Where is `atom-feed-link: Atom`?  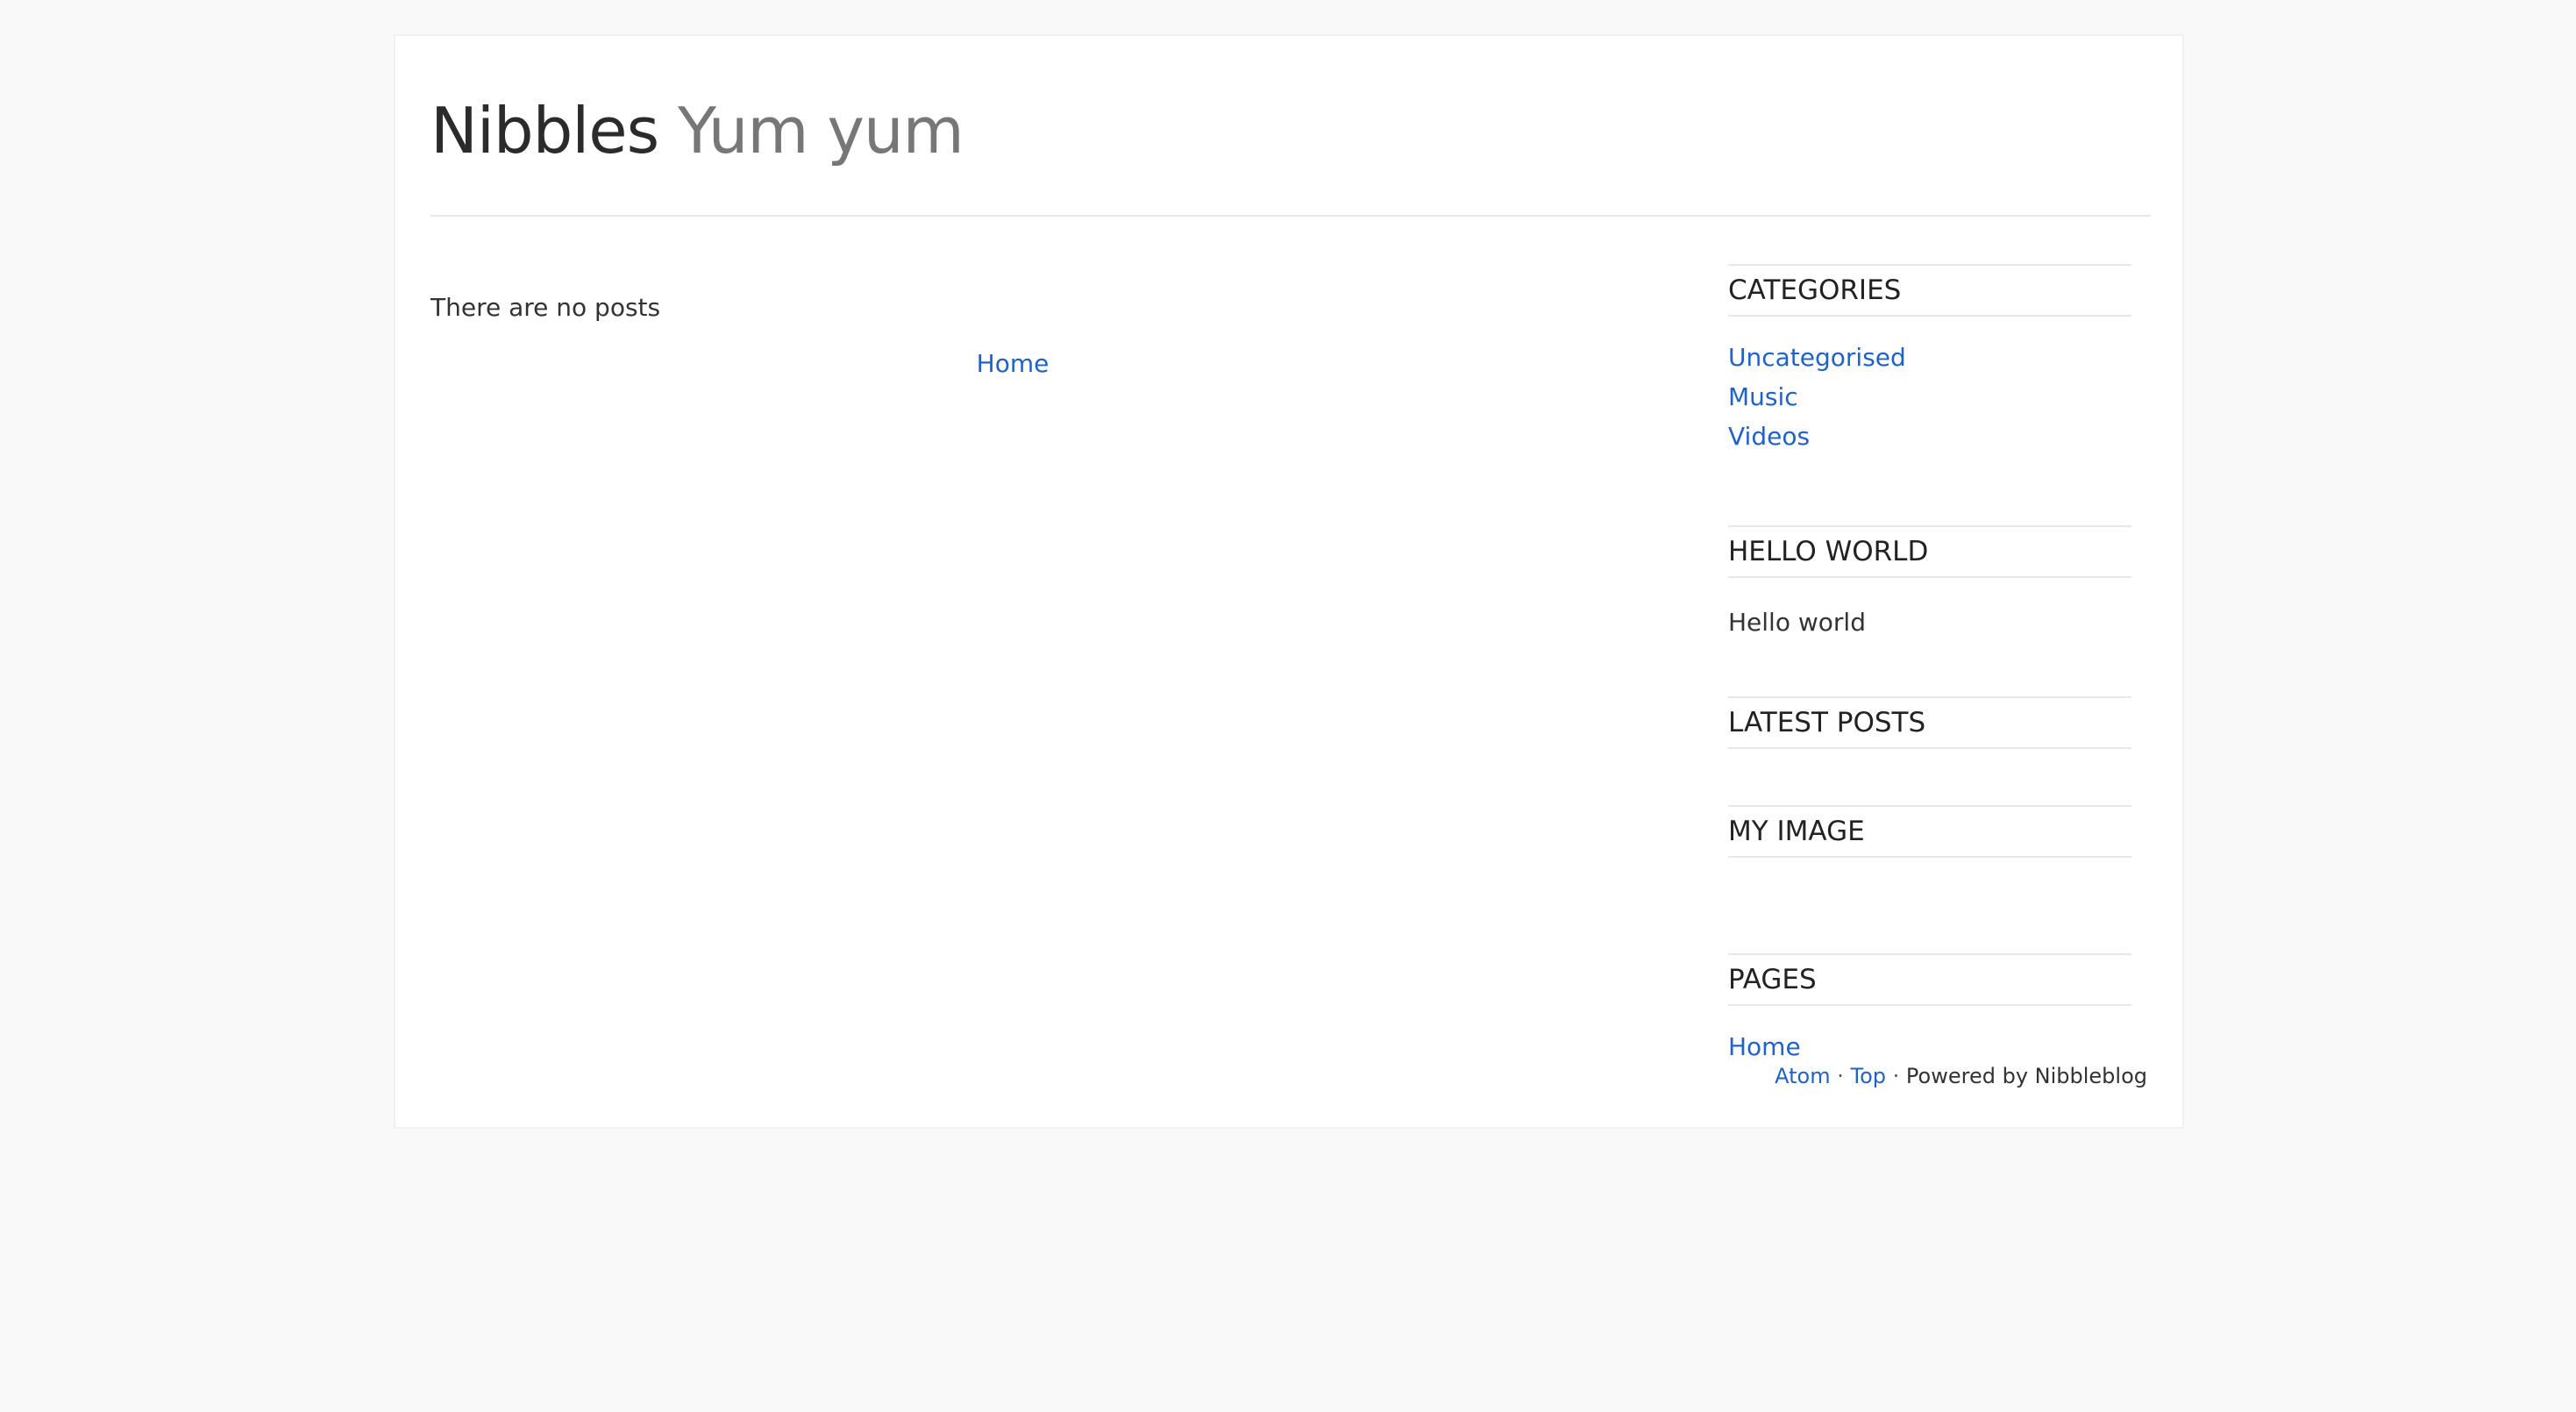 atom-feed-link: Atom is located at coordinates (1802, 1076).